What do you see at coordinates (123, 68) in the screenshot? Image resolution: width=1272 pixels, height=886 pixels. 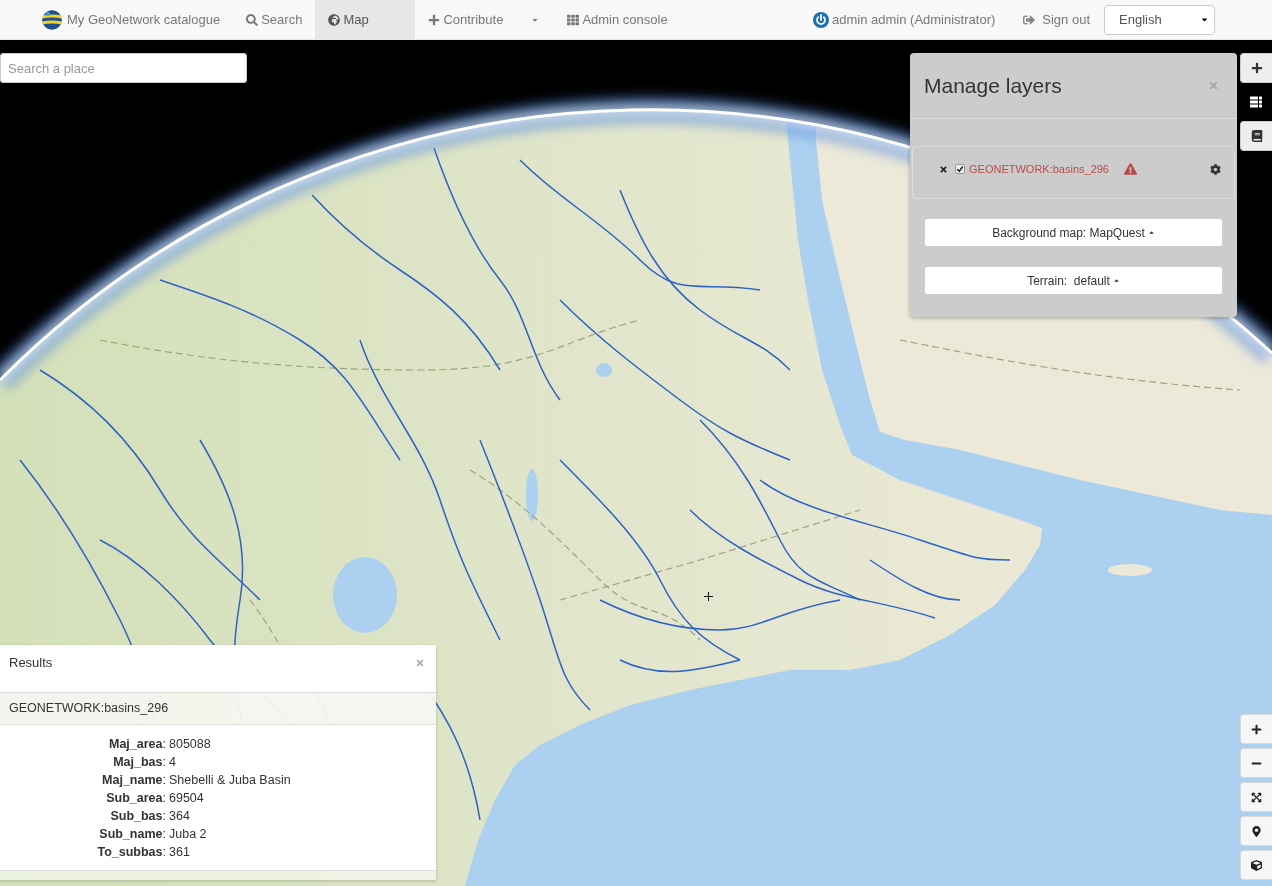 I see `search-field: Search a place` at bounding box center [123, 68].